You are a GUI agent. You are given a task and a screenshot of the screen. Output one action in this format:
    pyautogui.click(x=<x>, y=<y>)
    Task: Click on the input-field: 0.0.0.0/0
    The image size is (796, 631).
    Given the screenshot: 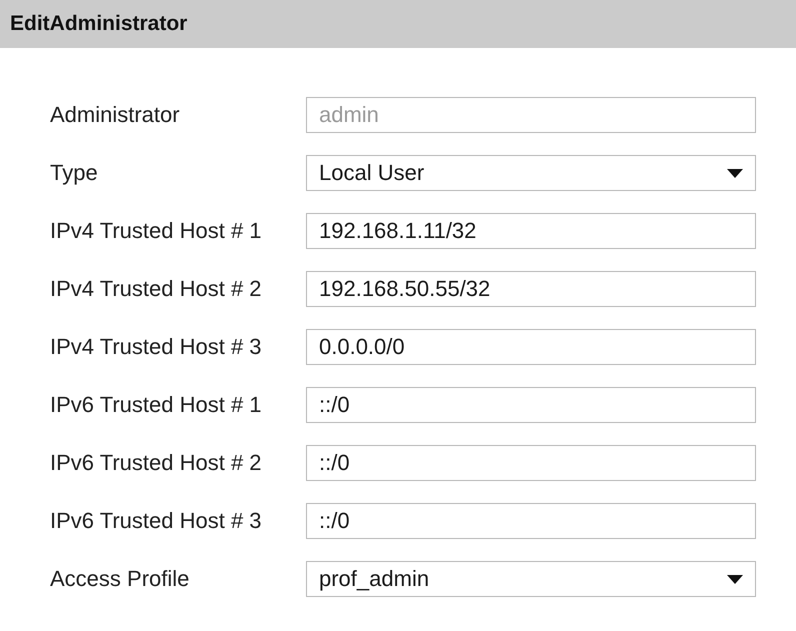 What is the action you would take?
    pyautogui.click(x=531, y=347)
    